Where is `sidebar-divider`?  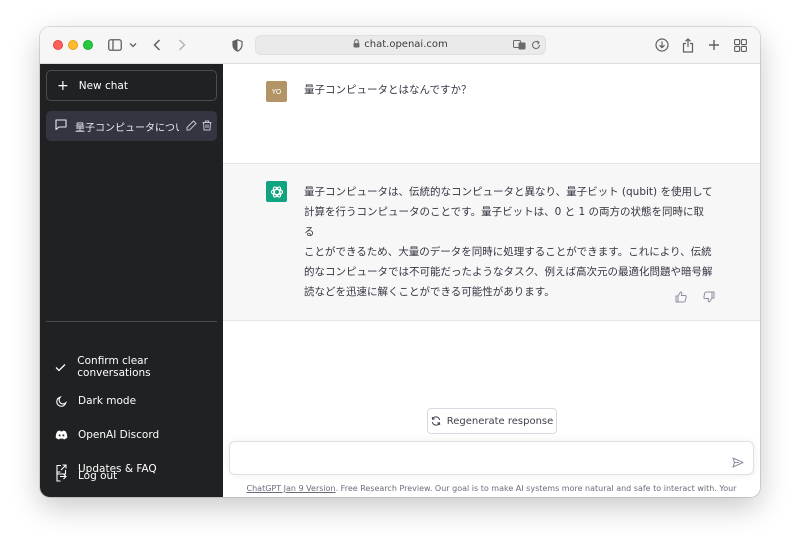 sidebar-divider is located at coordinates (131, 321).